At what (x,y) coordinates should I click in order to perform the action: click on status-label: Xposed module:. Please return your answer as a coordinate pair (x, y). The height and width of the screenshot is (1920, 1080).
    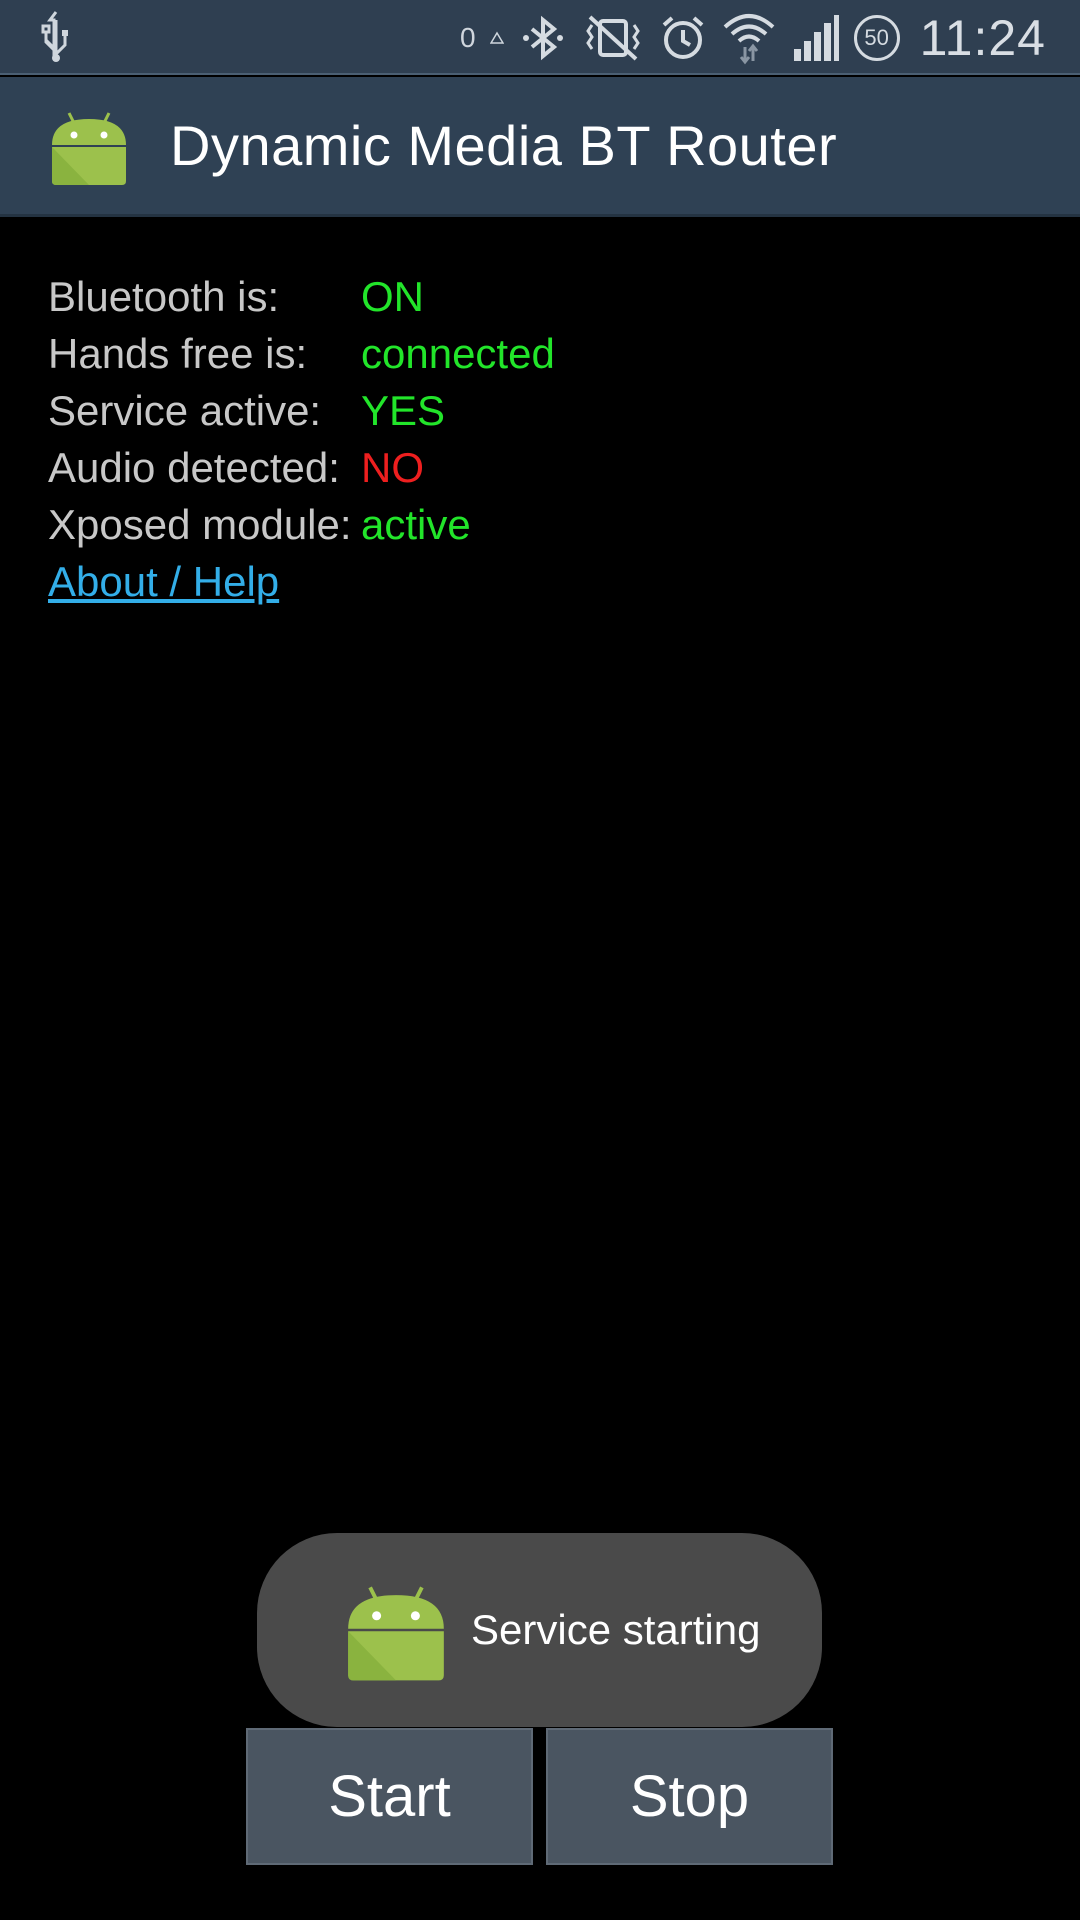
    Looking at the image, I should click on (200, 524).